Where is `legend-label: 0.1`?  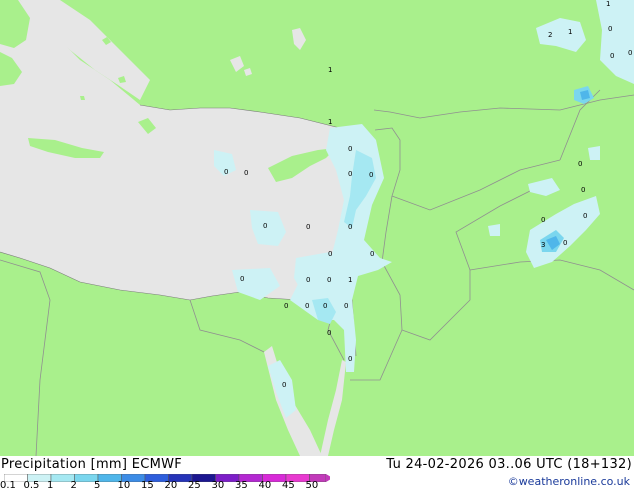 legend-label: 0.1 is located at coordinates (8, 485).